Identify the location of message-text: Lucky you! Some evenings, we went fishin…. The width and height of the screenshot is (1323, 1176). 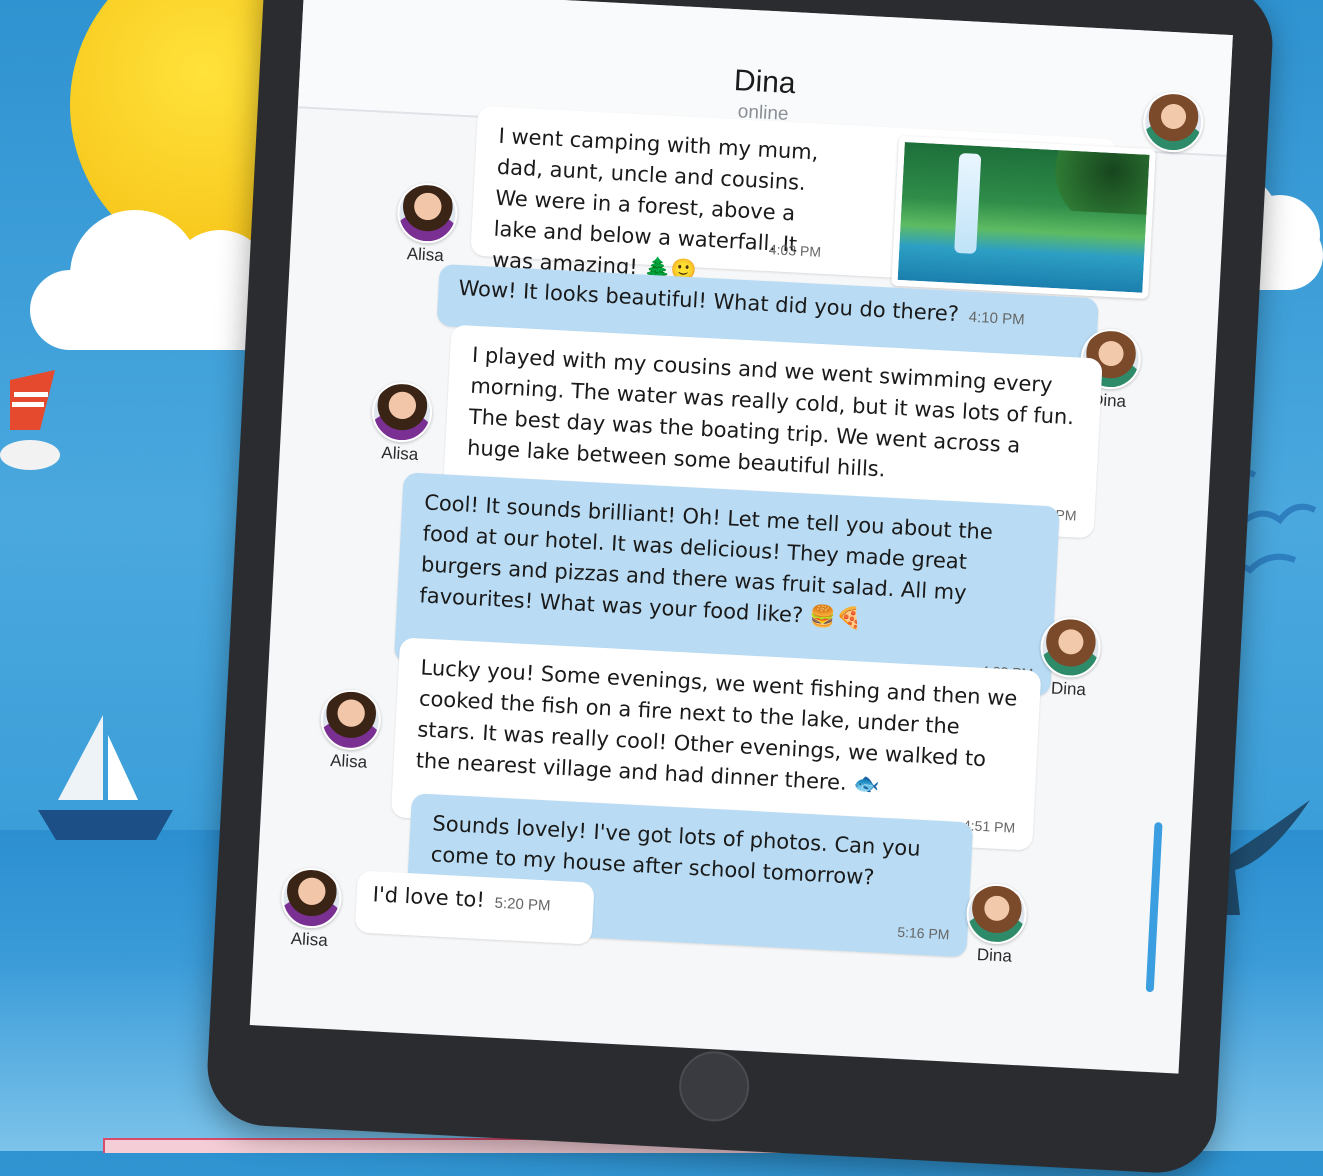
(716, 726).